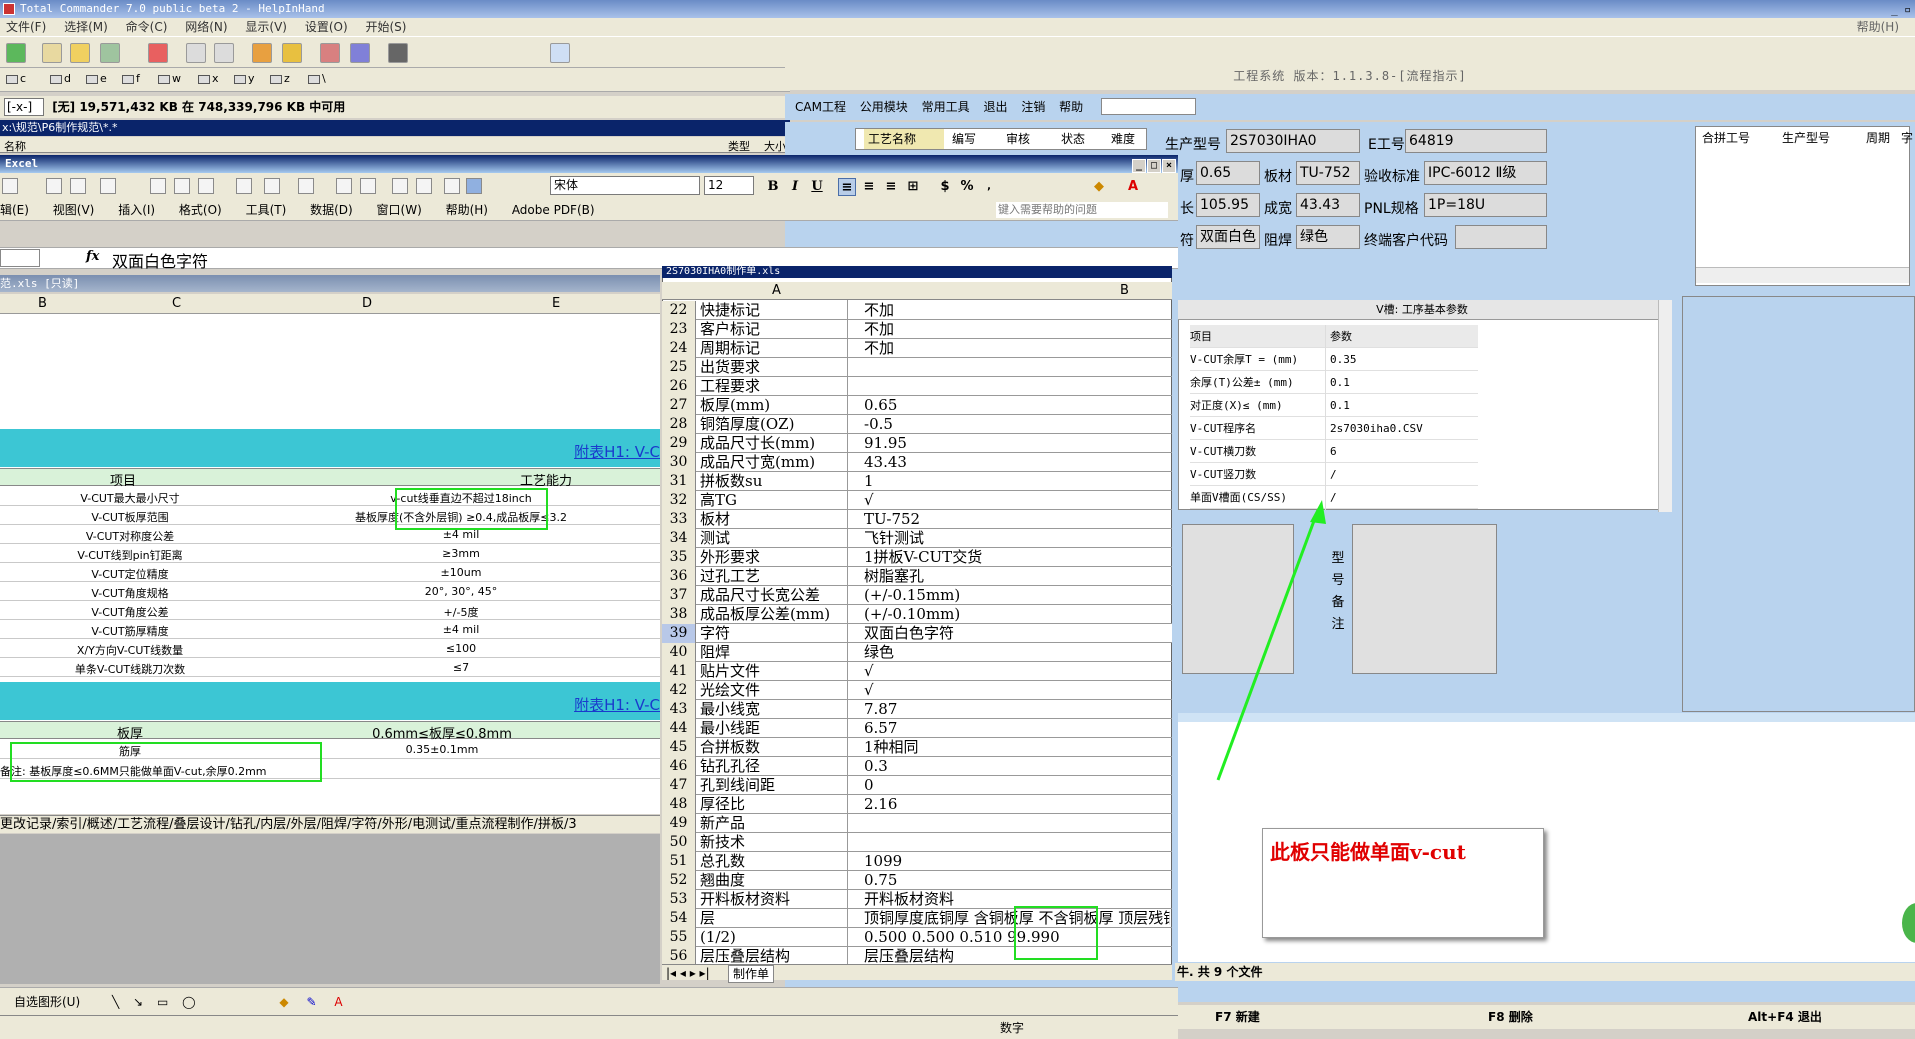  Describe the element at coordinates (817, 187) in the screenshot. I see `underline-button: U` at that location.